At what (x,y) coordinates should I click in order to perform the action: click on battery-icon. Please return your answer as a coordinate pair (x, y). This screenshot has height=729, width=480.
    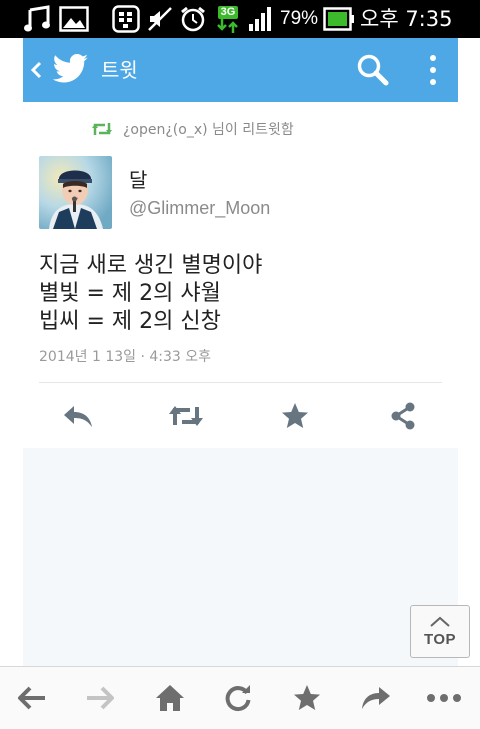
    Looking at the image, I should click on (339, 19).